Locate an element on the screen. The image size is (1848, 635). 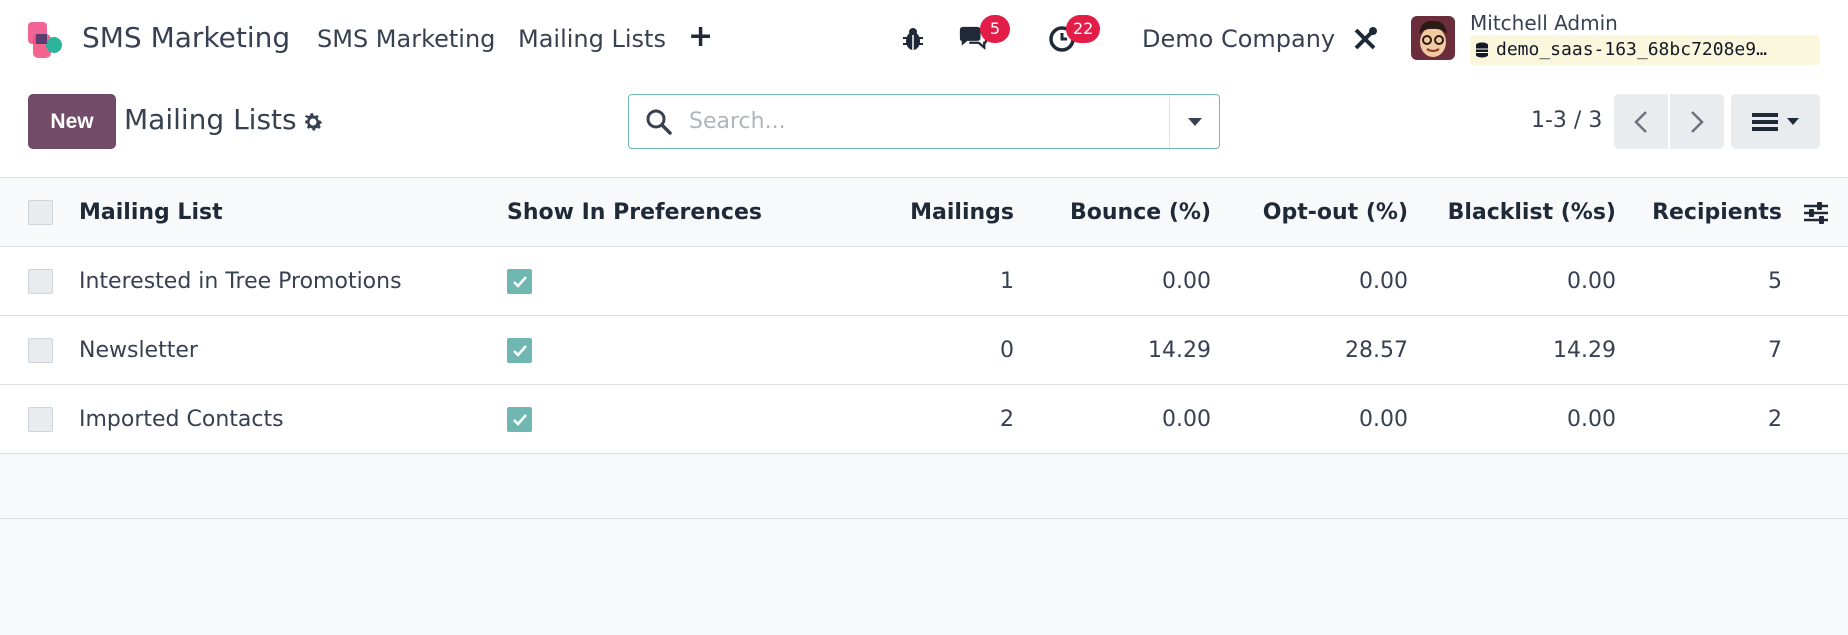
select-all-checkbox is located at coordinates (40, 212).